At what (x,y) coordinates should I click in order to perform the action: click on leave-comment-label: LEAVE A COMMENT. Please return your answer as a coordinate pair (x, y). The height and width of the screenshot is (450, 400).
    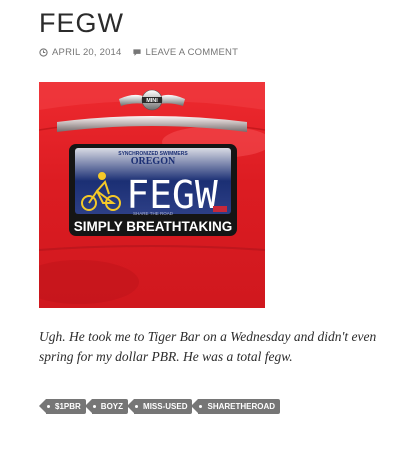
    Looking at the image, I should click on (192, 52).